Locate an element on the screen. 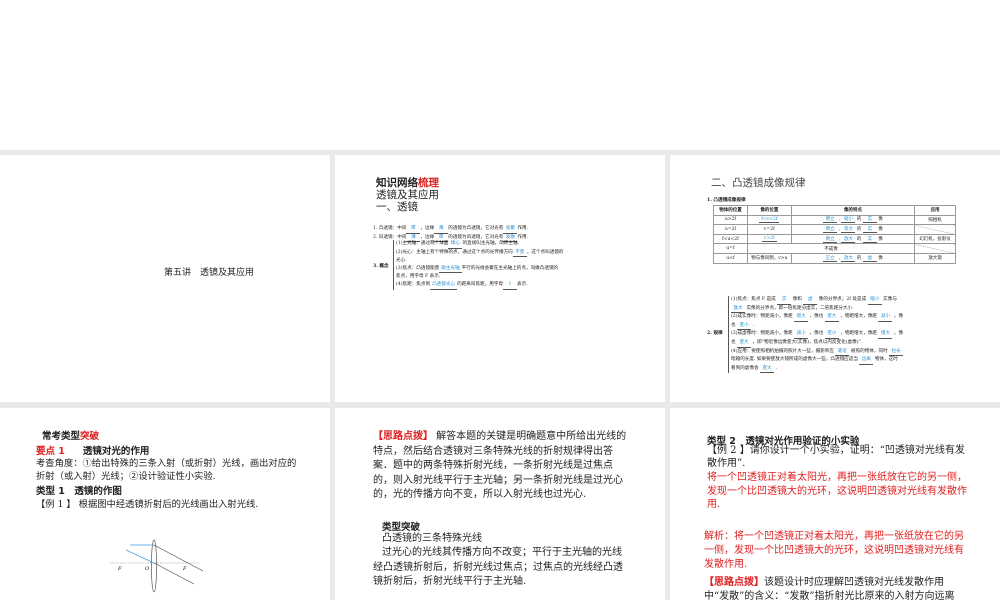 This screenshot has width=1000, height=600. label-o: O is located at coordinates (147, 569).